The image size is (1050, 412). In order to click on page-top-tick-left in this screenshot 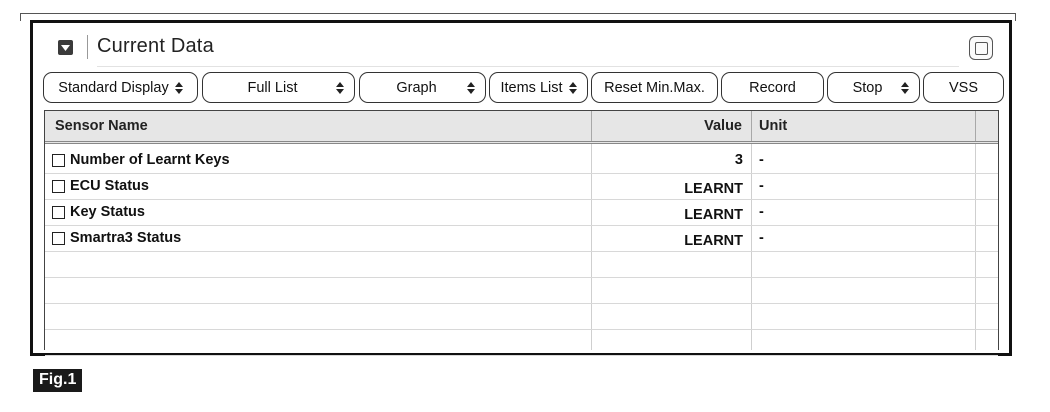, I will do `click(20, 17)`.